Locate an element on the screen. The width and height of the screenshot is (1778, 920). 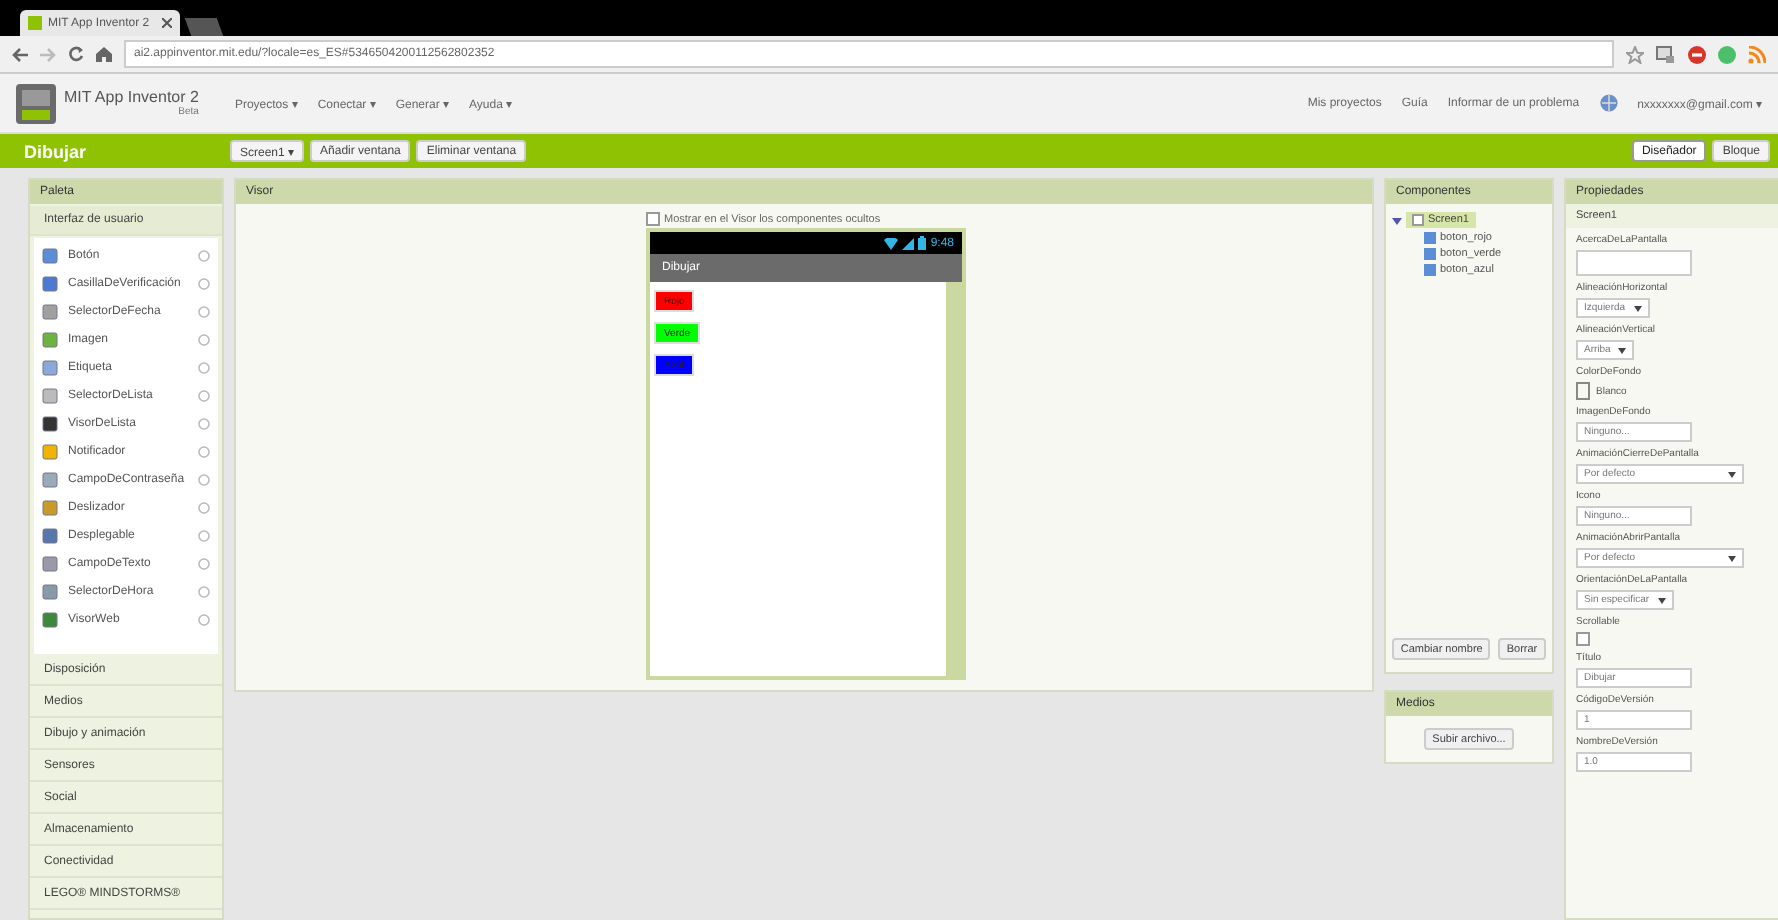
wifi-icon is located at coordinates (891, 243).